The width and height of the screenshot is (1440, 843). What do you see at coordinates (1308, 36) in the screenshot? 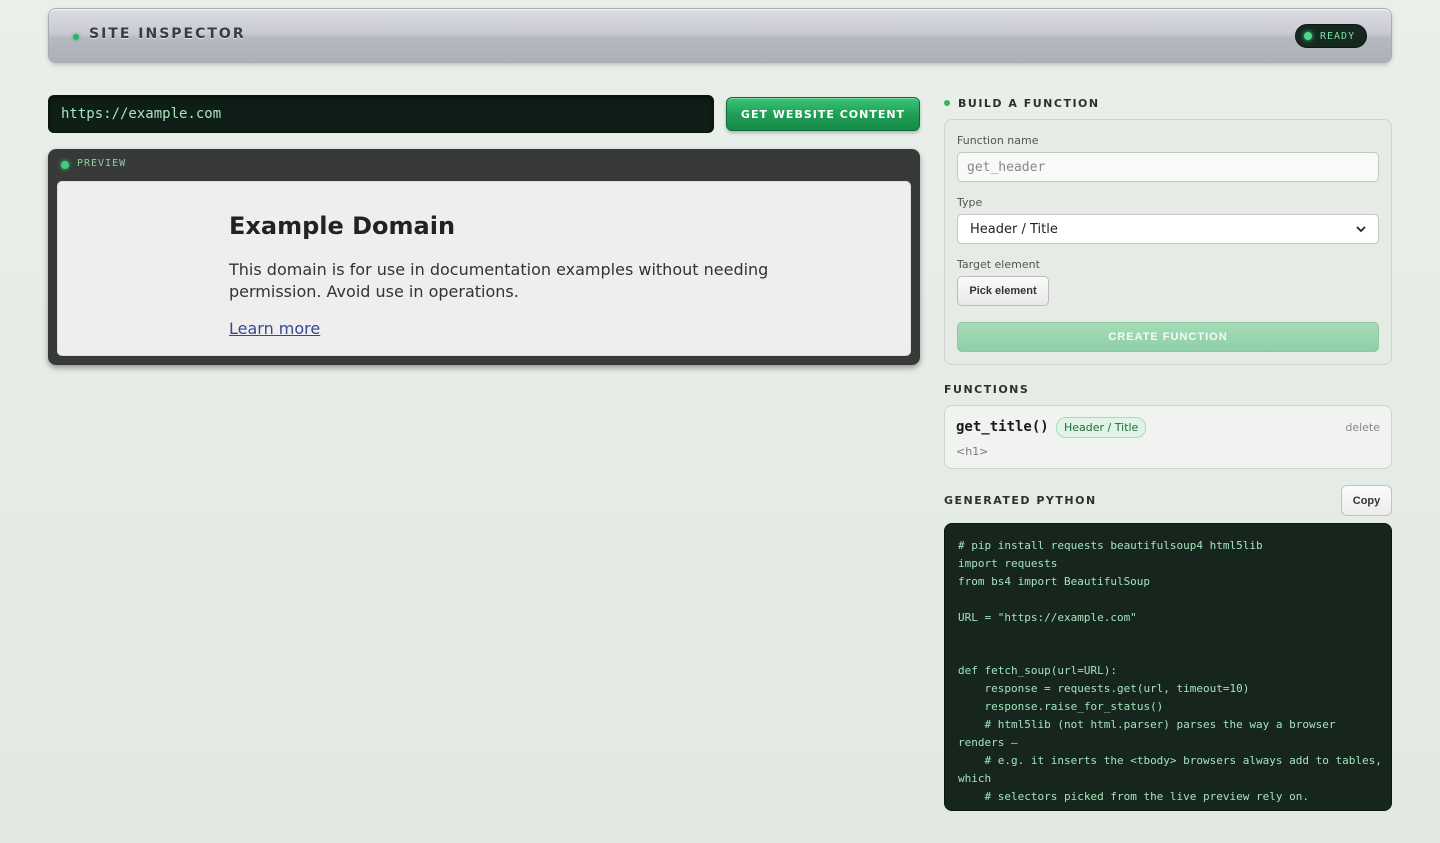
I see `led-icon` at bounding box center [1308, 36].